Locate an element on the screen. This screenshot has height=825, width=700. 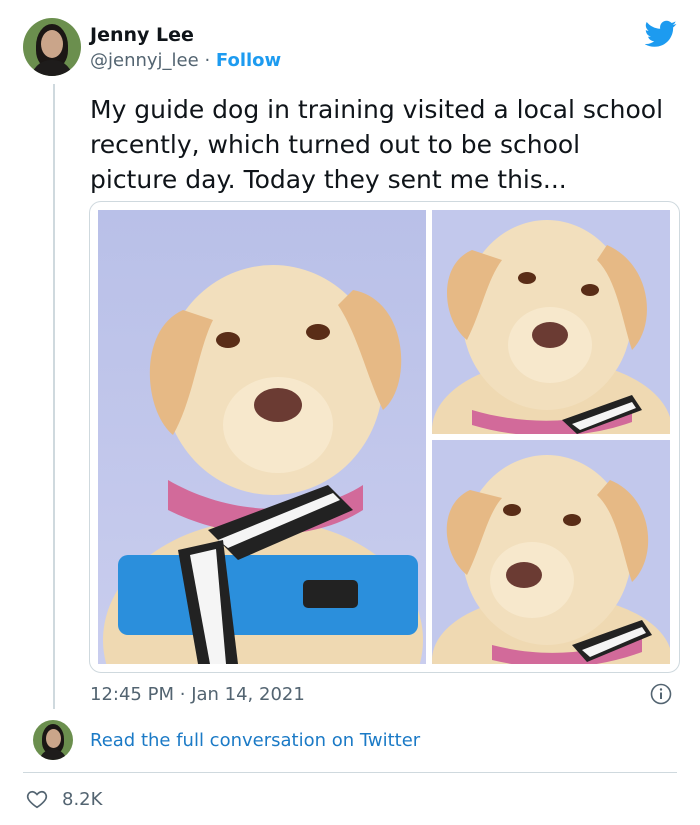
info-icon is located at coordinates (661, 694).